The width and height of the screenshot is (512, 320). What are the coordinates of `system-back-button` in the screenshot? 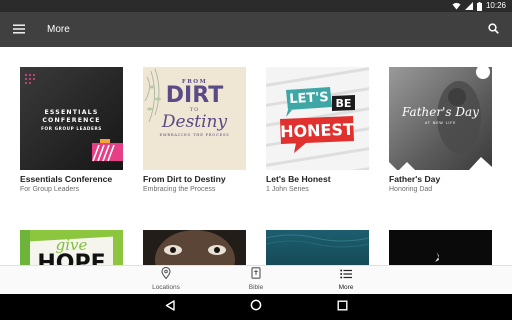 It's located at (170, 307).